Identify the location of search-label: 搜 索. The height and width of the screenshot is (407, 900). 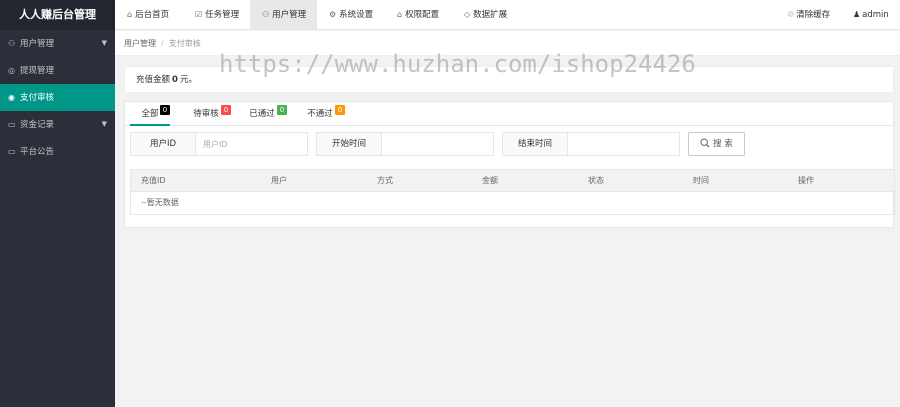
(723, 144).